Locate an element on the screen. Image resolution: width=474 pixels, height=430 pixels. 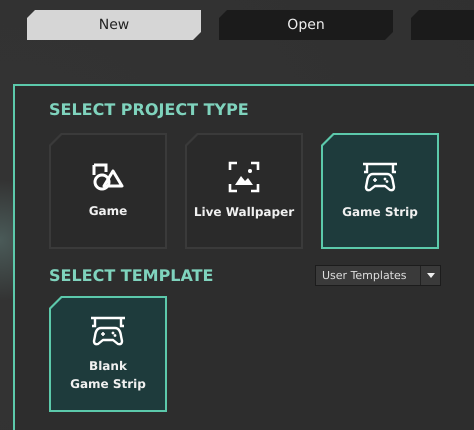
tab: Open is located at coordinates (306, 25).